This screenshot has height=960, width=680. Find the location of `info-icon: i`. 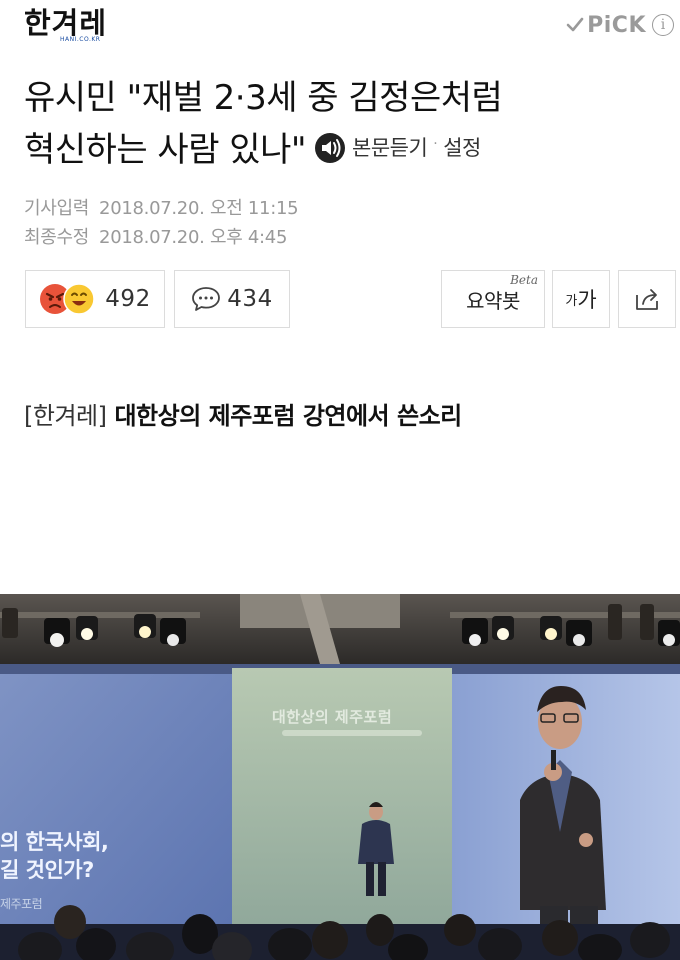

info-icon: i is located at coordinates (663, 25).